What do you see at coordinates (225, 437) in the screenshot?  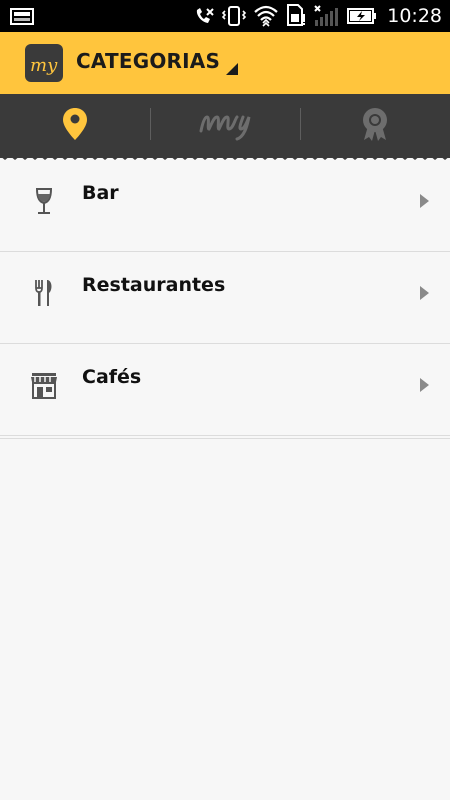 I see `list-end-divider` at bounding box center [225, 437].